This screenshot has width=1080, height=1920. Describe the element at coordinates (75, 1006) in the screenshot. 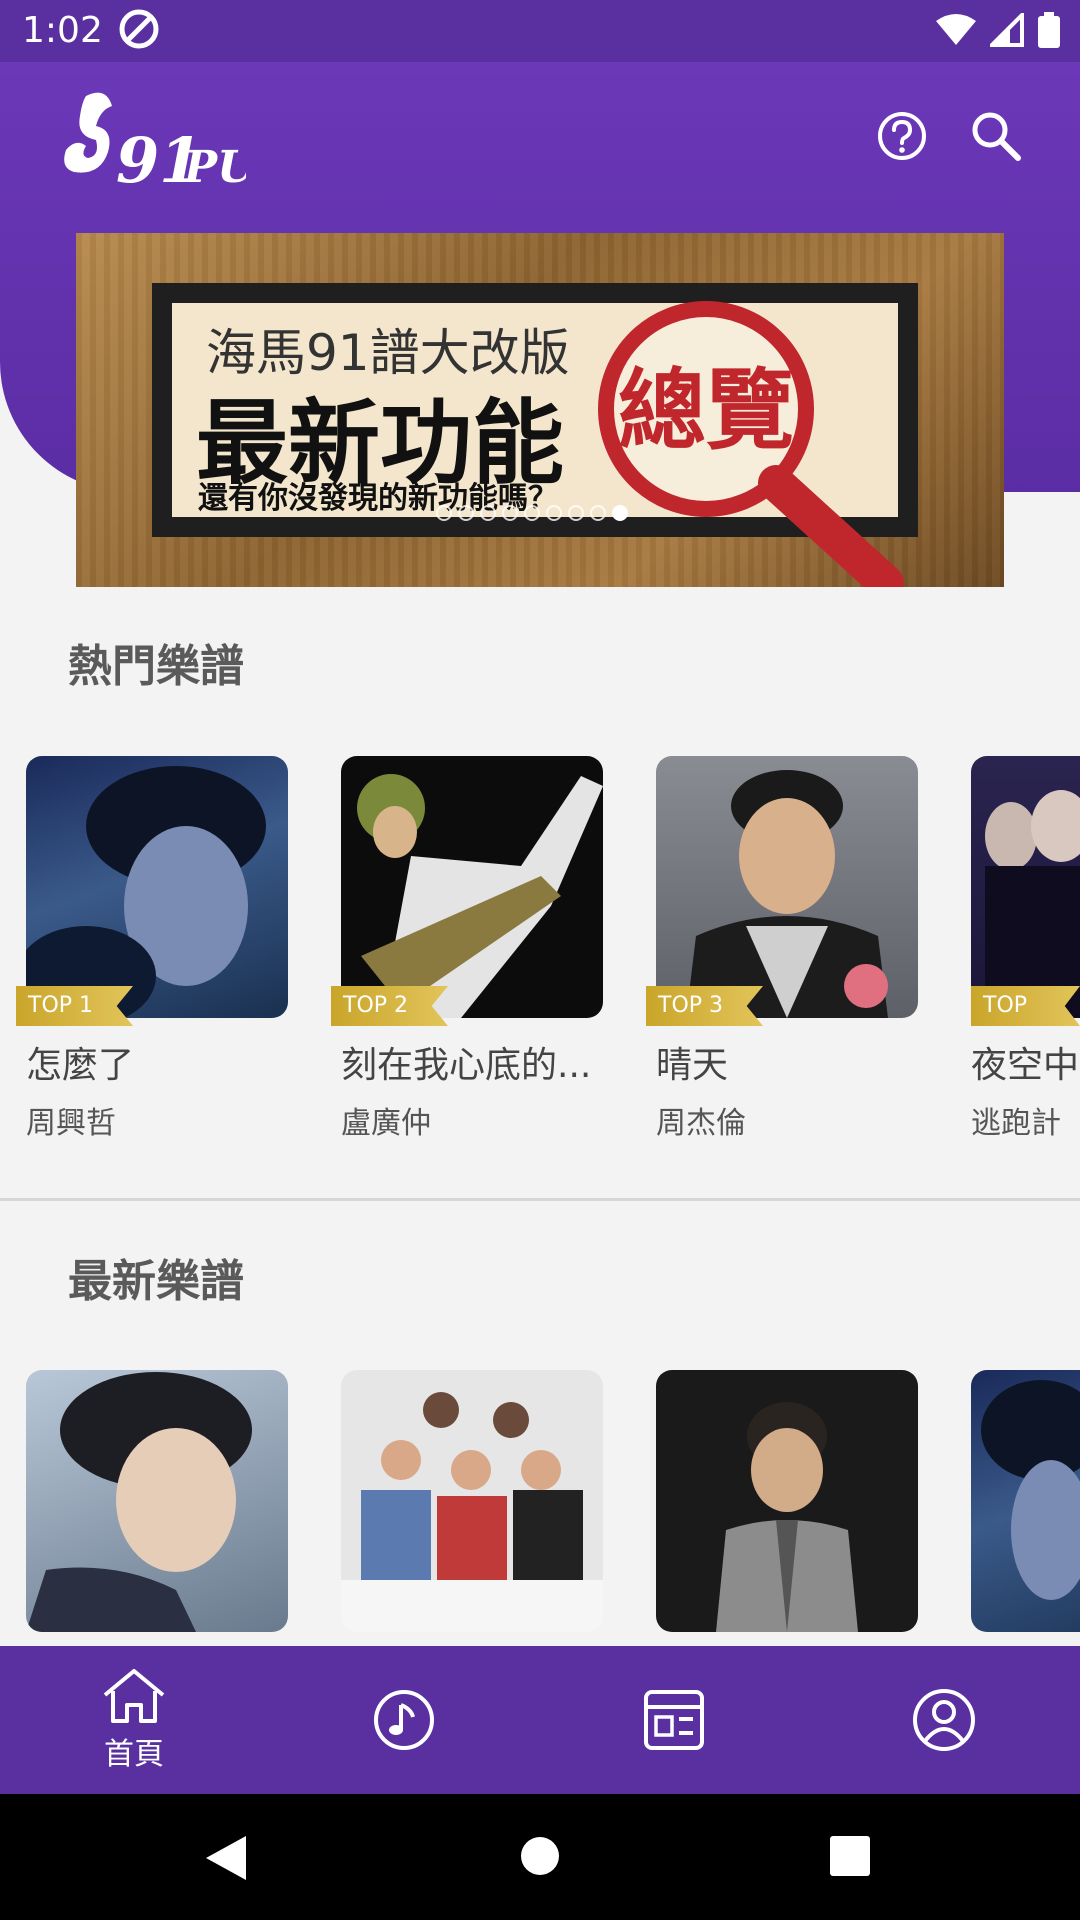

I see `rank-badge: TOP 1` at that location.